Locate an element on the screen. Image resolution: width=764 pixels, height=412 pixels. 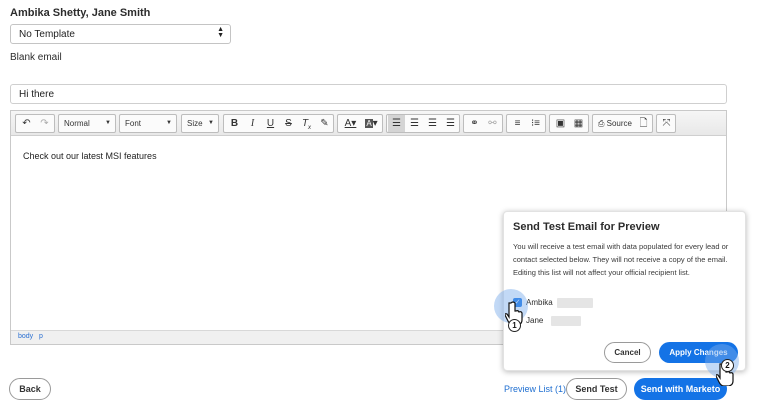
source-icon: ⎙ is located at coordinates (601, 123).